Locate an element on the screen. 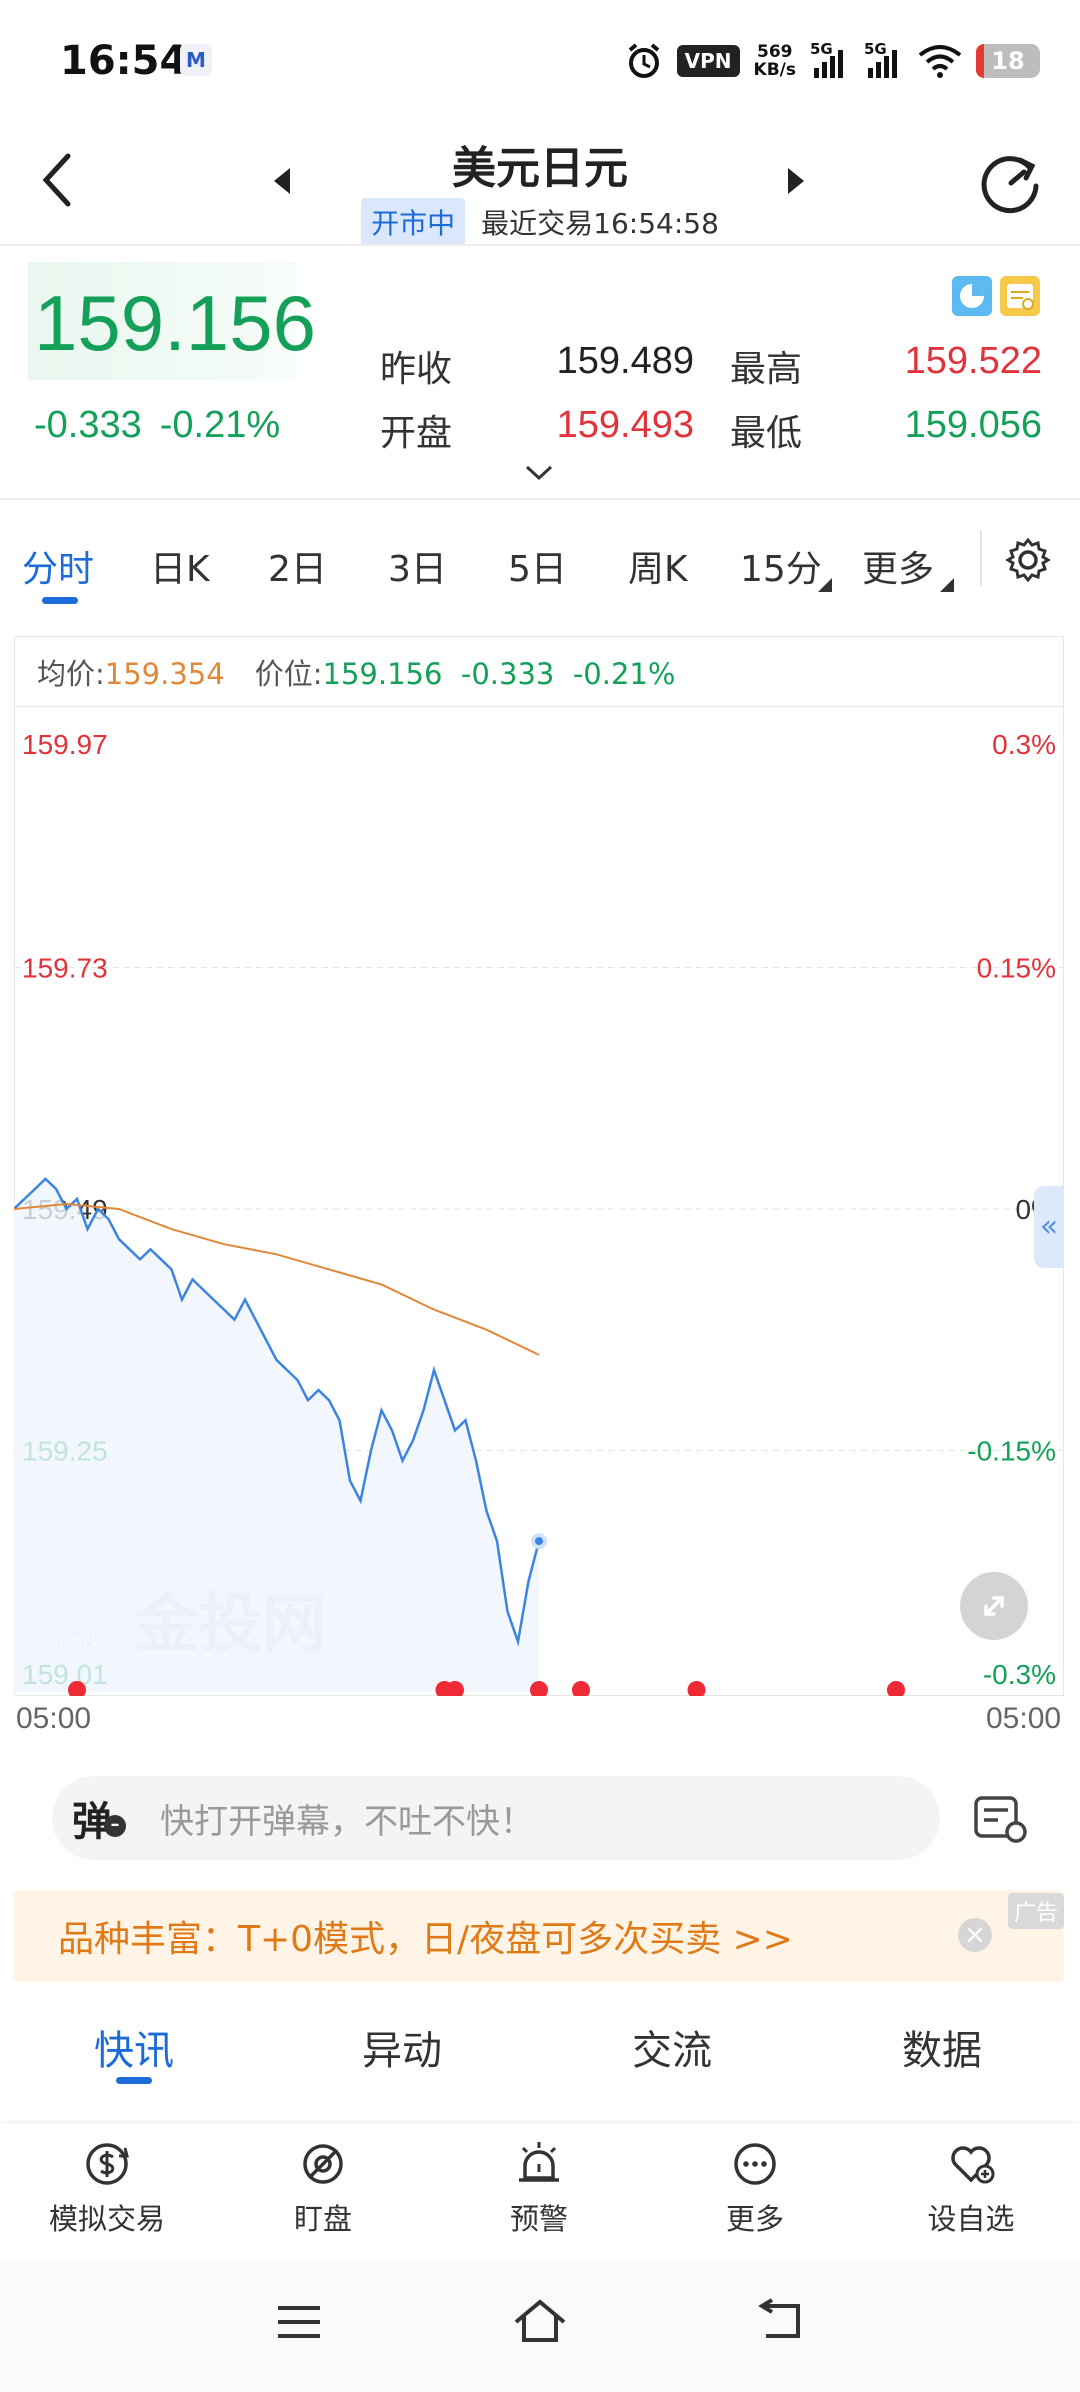 The image size is (1080, 2392). status-time: 16:54 is located at coordinates (124, 61).